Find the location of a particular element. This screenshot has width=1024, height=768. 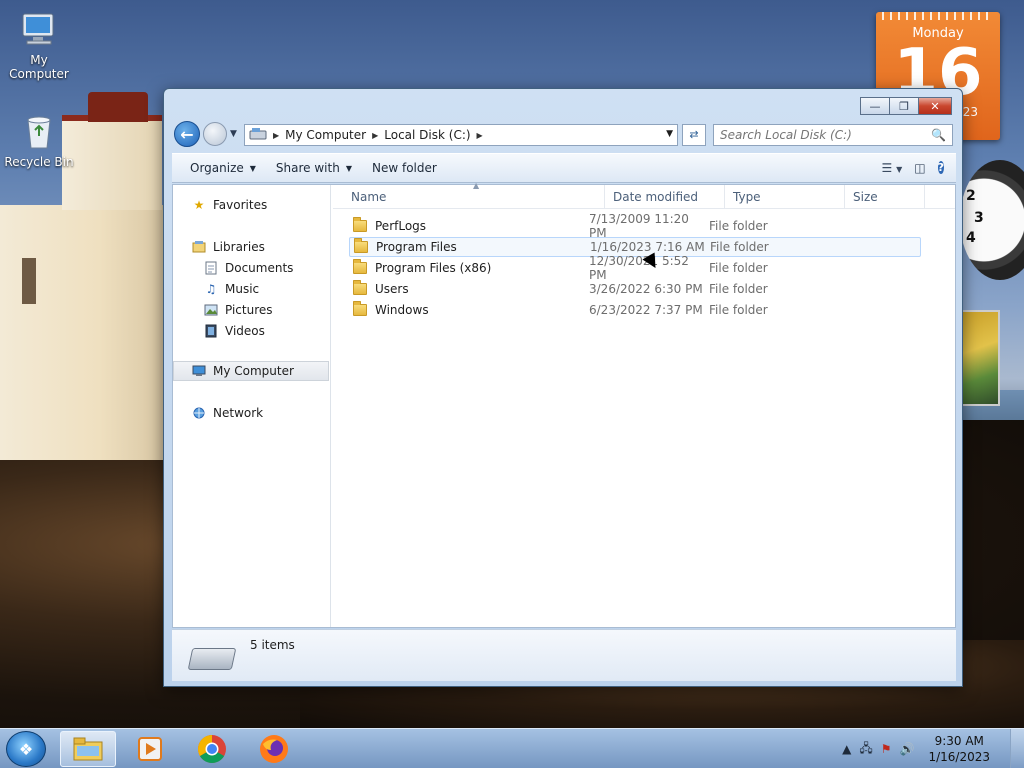

chrome-icon is located at coordinates (212, 749).